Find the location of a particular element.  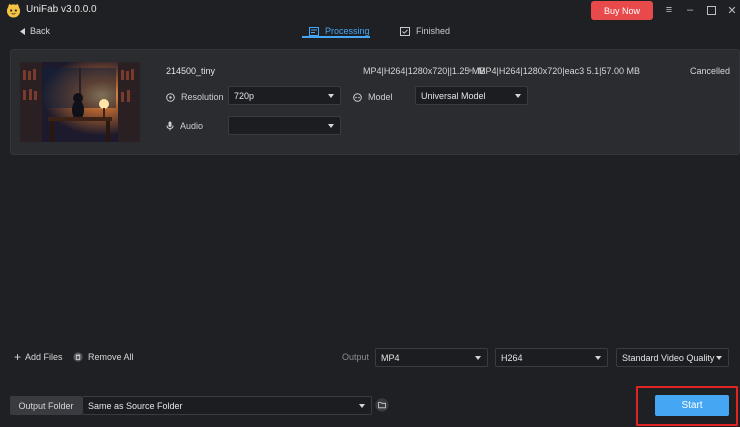

tab-processing-label: Processing is located at coordinates (347, 31).